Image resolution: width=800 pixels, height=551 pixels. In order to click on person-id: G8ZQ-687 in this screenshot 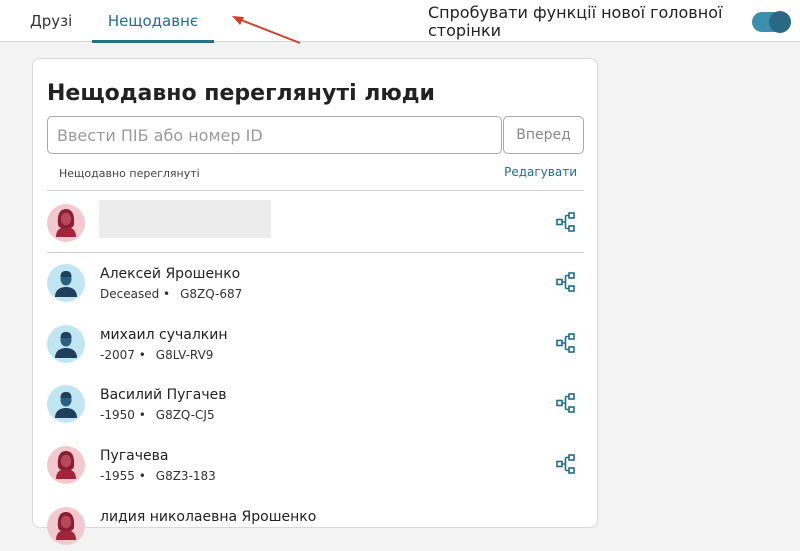, I will do `click(211, 294)`.